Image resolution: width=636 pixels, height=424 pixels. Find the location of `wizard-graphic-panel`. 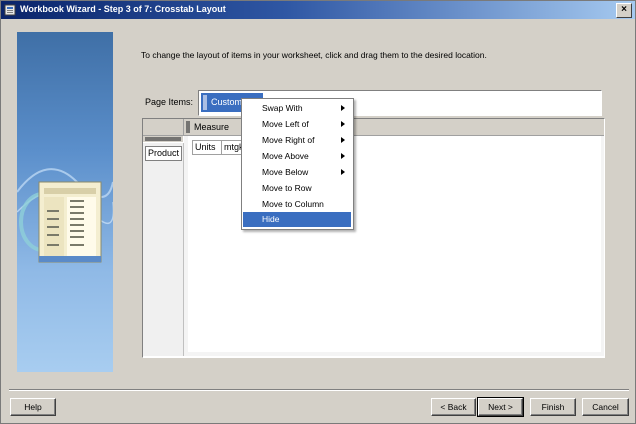

wizard-graphic-panel is located at coordinates (65, 202).